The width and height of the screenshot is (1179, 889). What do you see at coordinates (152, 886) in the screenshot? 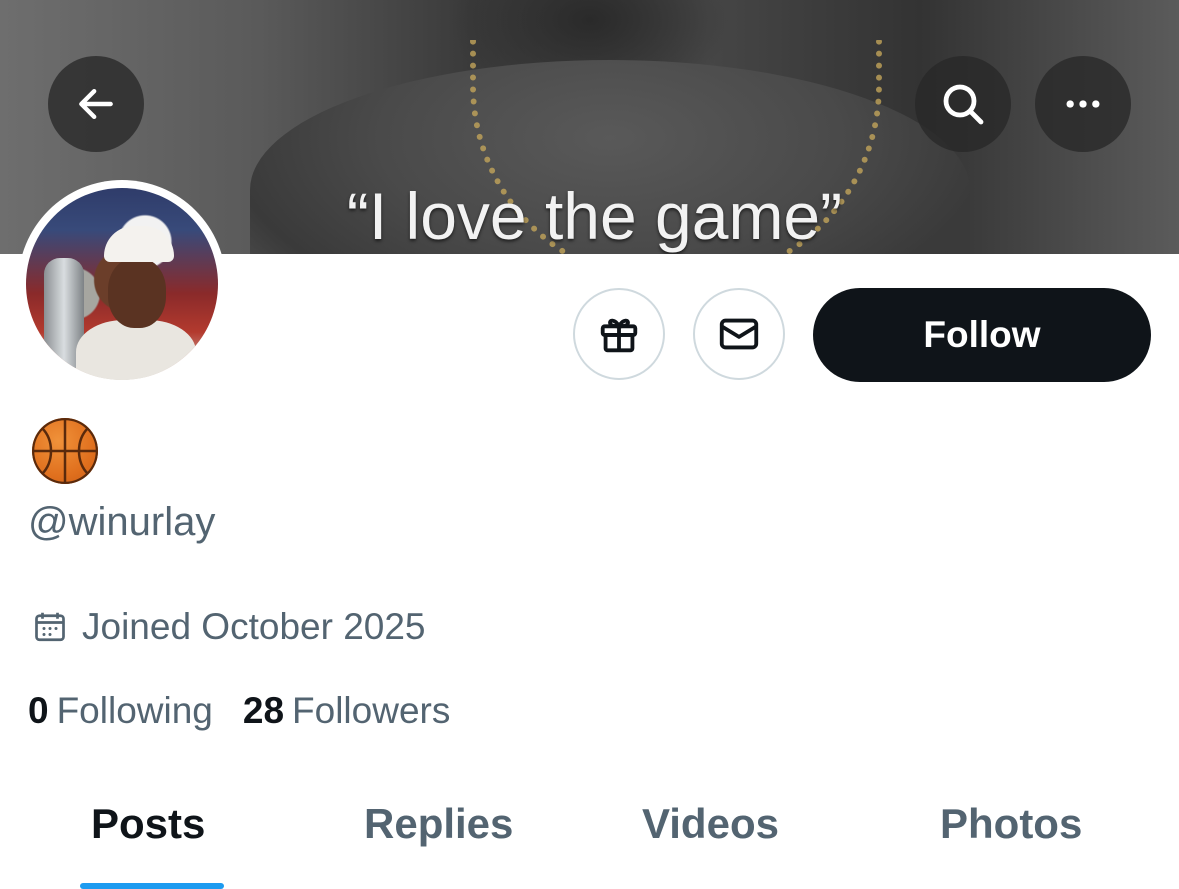
I see `active-tab-indicator` at bounding box center [152, 886].